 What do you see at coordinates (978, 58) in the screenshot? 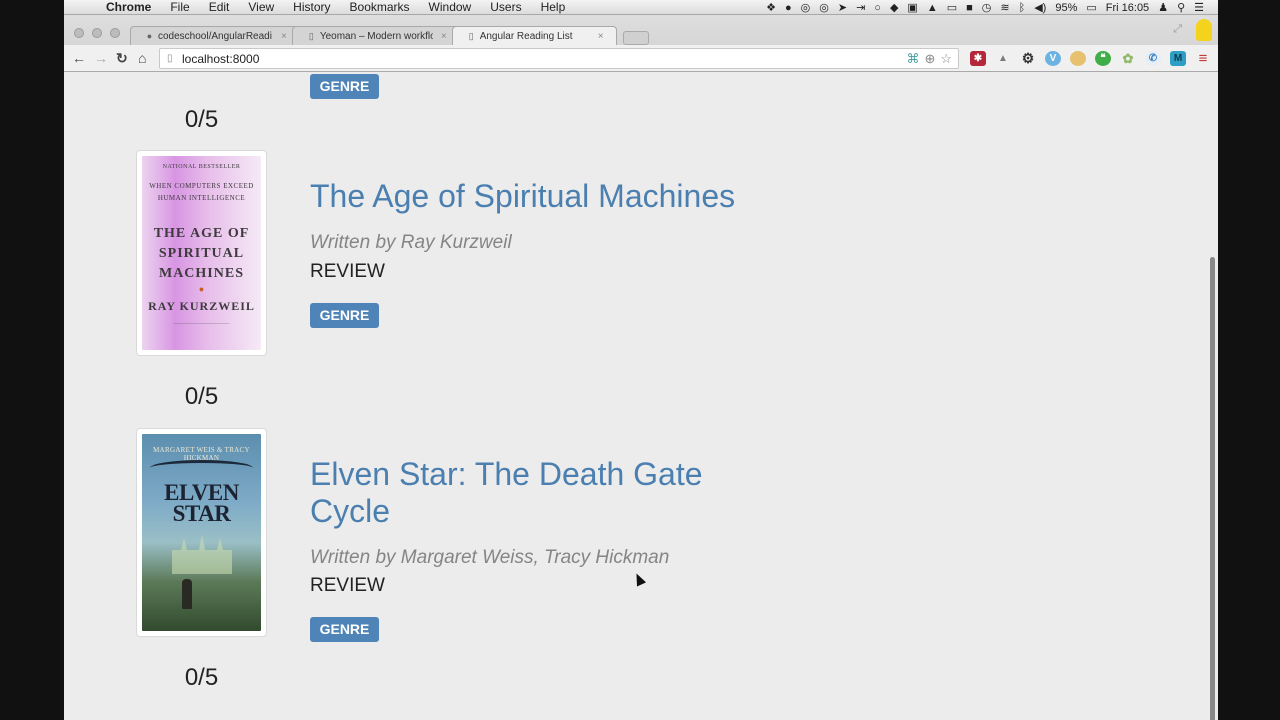
I see `lastpass-icon: ✱` at bounding box center [978, 58].